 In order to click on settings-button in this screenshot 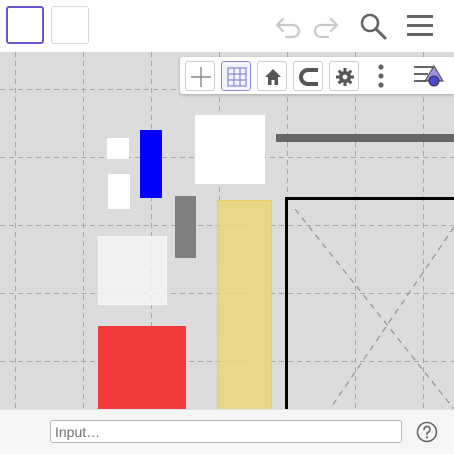, I will do `click(344, 76)`.